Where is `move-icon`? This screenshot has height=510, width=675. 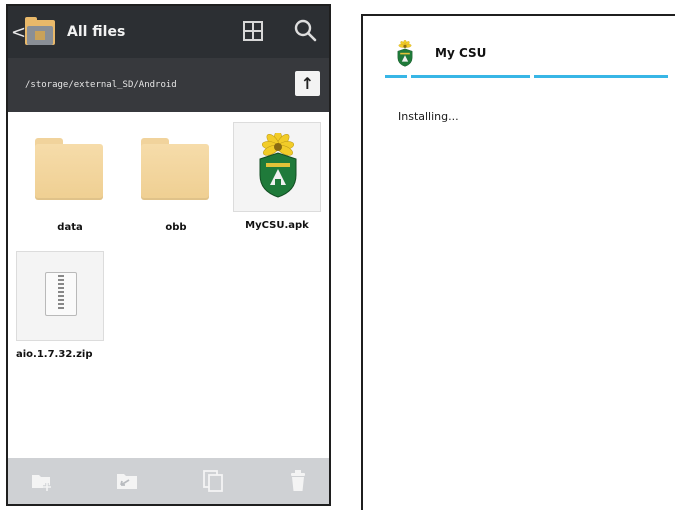 move-icon is located at coordinates (127, 481).